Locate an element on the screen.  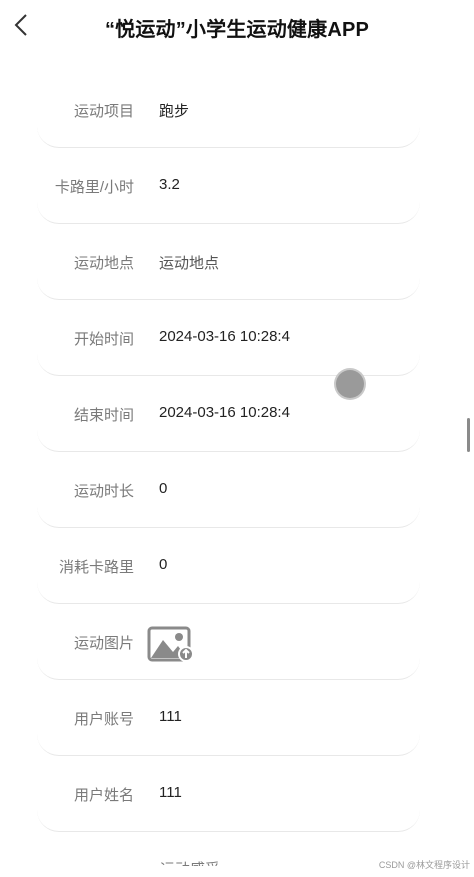
start-time-label: 开始时间 is located at coordinates (103, 339).